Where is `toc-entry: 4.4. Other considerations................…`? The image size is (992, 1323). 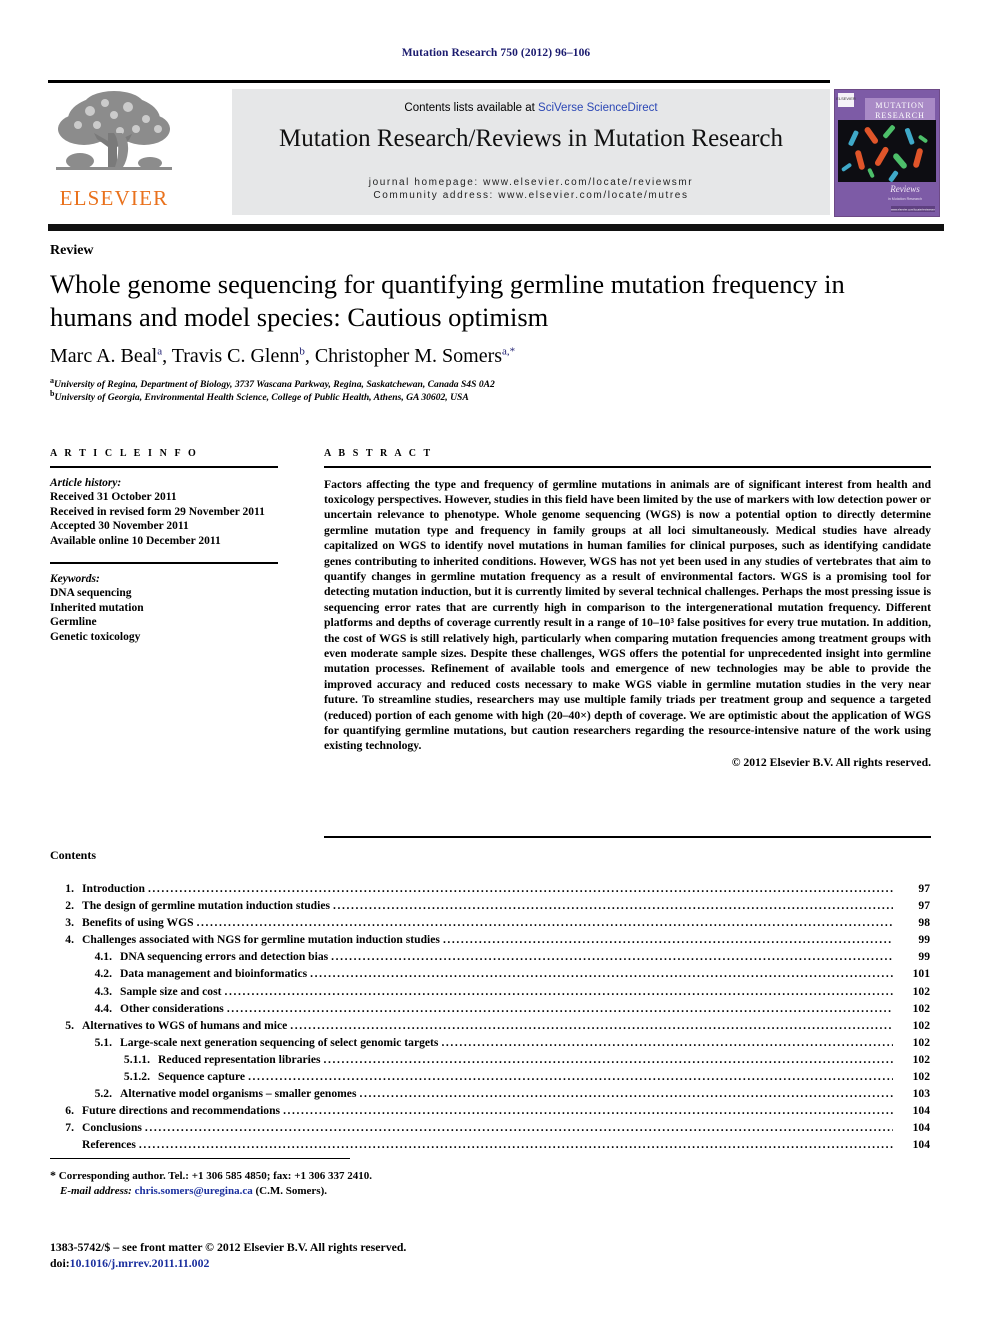
toc-entry: 4.4. Other considerations................… is located at coordinates (490, 1010).